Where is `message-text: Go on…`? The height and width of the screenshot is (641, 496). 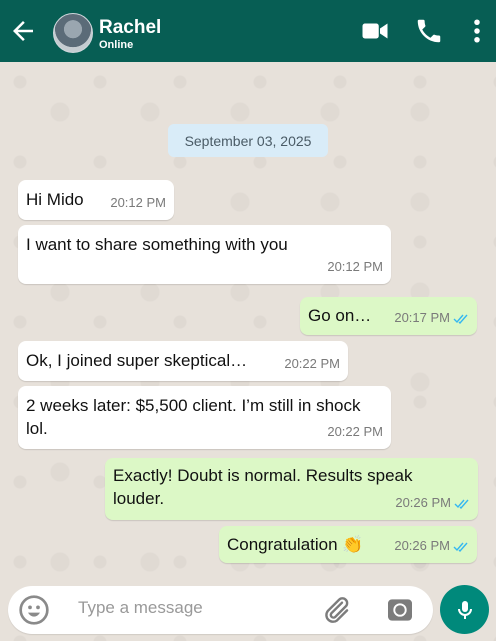 message-text: Go on… is located at coordinates (340, 315).